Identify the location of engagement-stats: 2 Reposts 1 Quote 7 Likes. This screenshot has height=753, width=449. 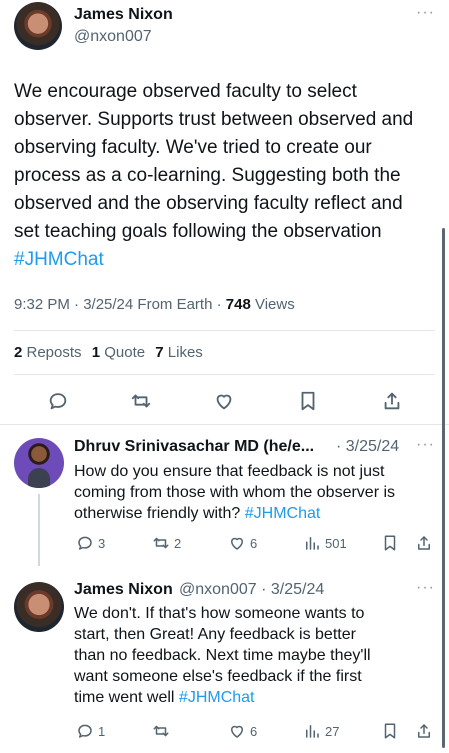
(111, 352).